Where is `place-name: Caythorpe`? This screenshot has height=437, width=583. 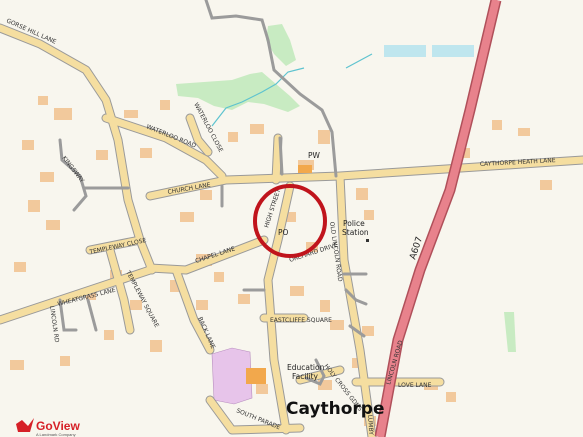
place-name: Caythorpe is located at coordinates (335, 409).